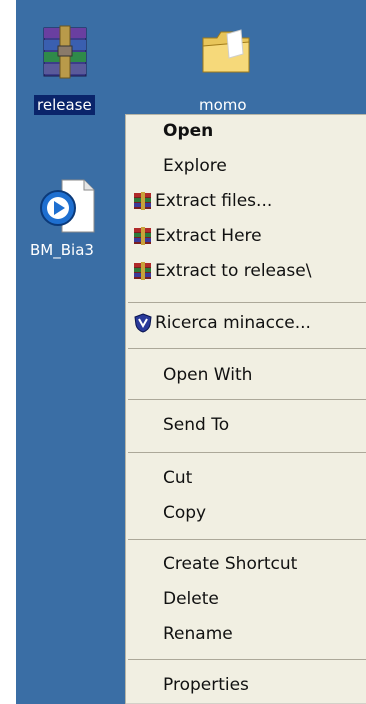 This screenshot has width=366, height=704. What do you see at coordinates (246, 166) in the screenshot?
I see `menu-item-explore: Explore` at bounding box center [246, 166].